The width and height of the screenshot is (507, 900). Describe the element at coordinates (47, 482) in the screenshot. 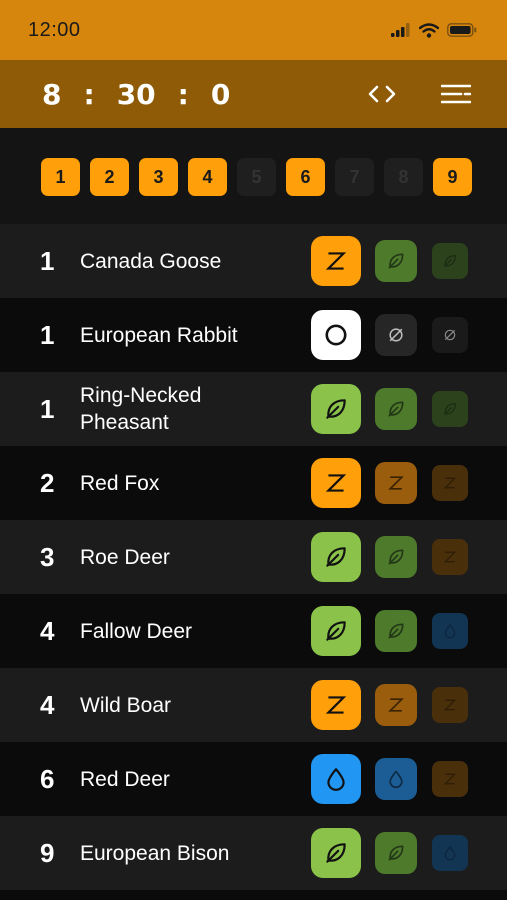

I see `animal-day-number: 2` at that location.